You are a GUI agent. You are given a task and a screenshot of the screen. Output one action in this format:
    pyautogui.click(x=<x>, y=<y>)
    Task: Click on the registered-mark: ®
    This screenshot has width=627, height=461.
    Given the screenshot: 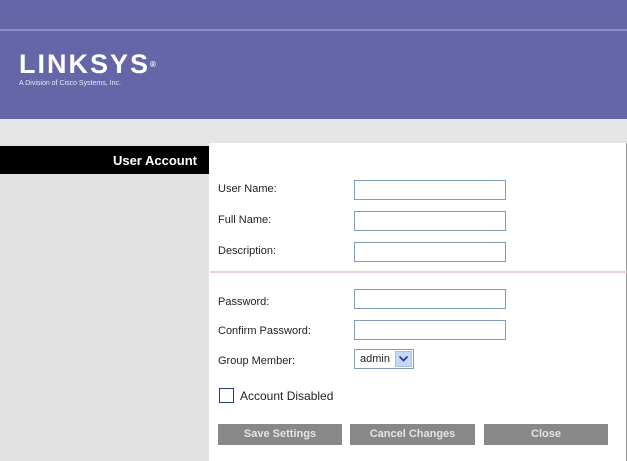 What is the action you would take?
    pyautogui.click(x=153, y=64)
    